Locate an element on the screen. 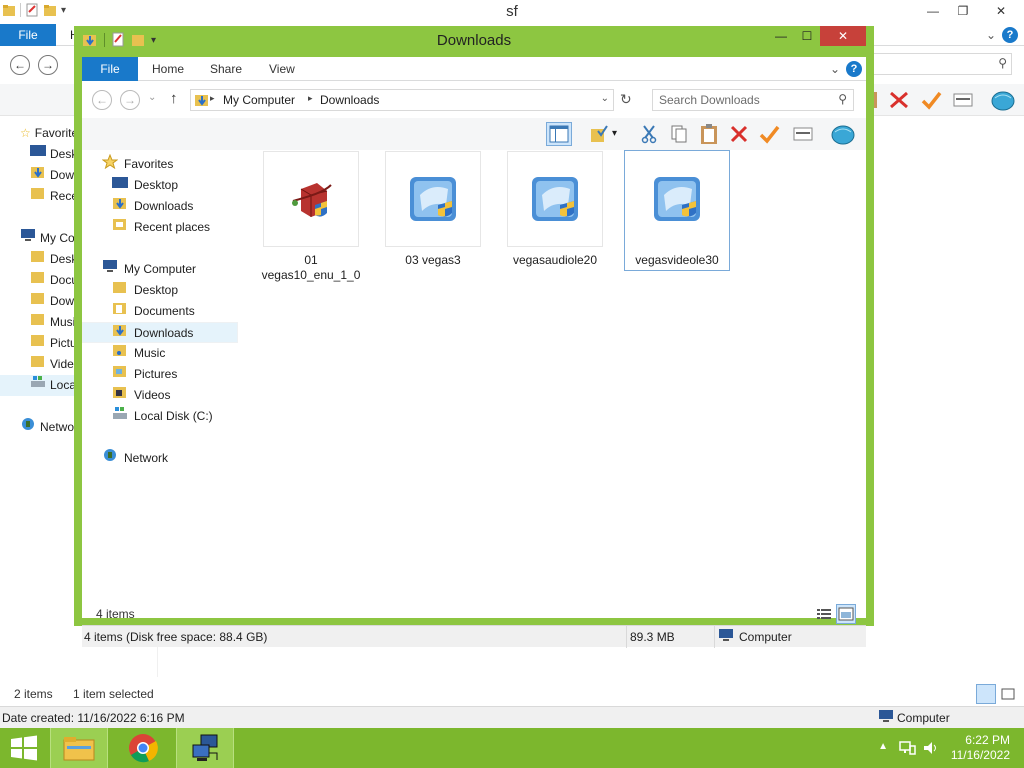 This screenshot has height=768, width=1024. nav-downloads: Downloads is located at coordinates (160, 206).